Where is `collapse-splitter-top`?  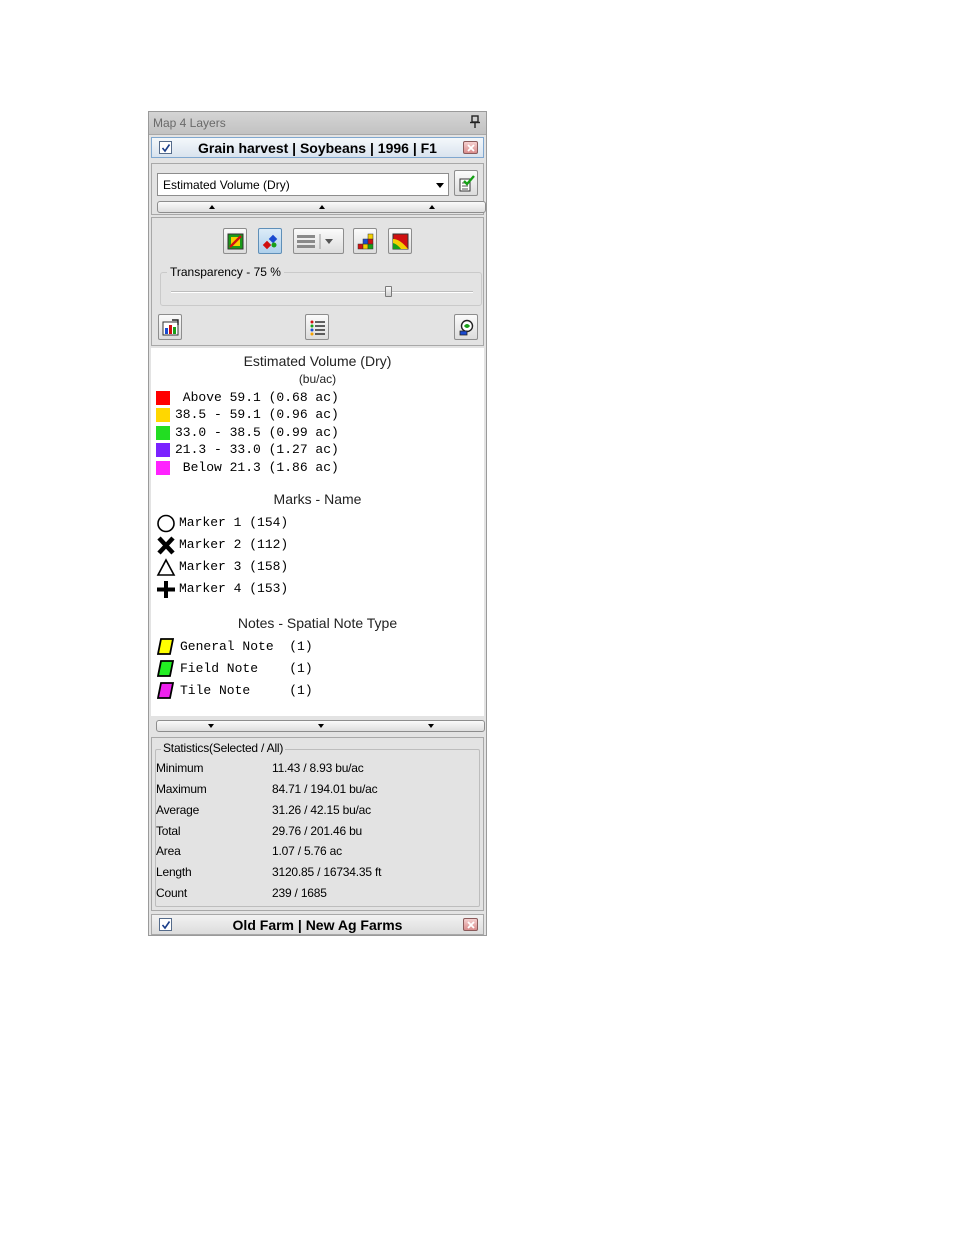
collapse-splitter-top is located at coordinates (321, 207).